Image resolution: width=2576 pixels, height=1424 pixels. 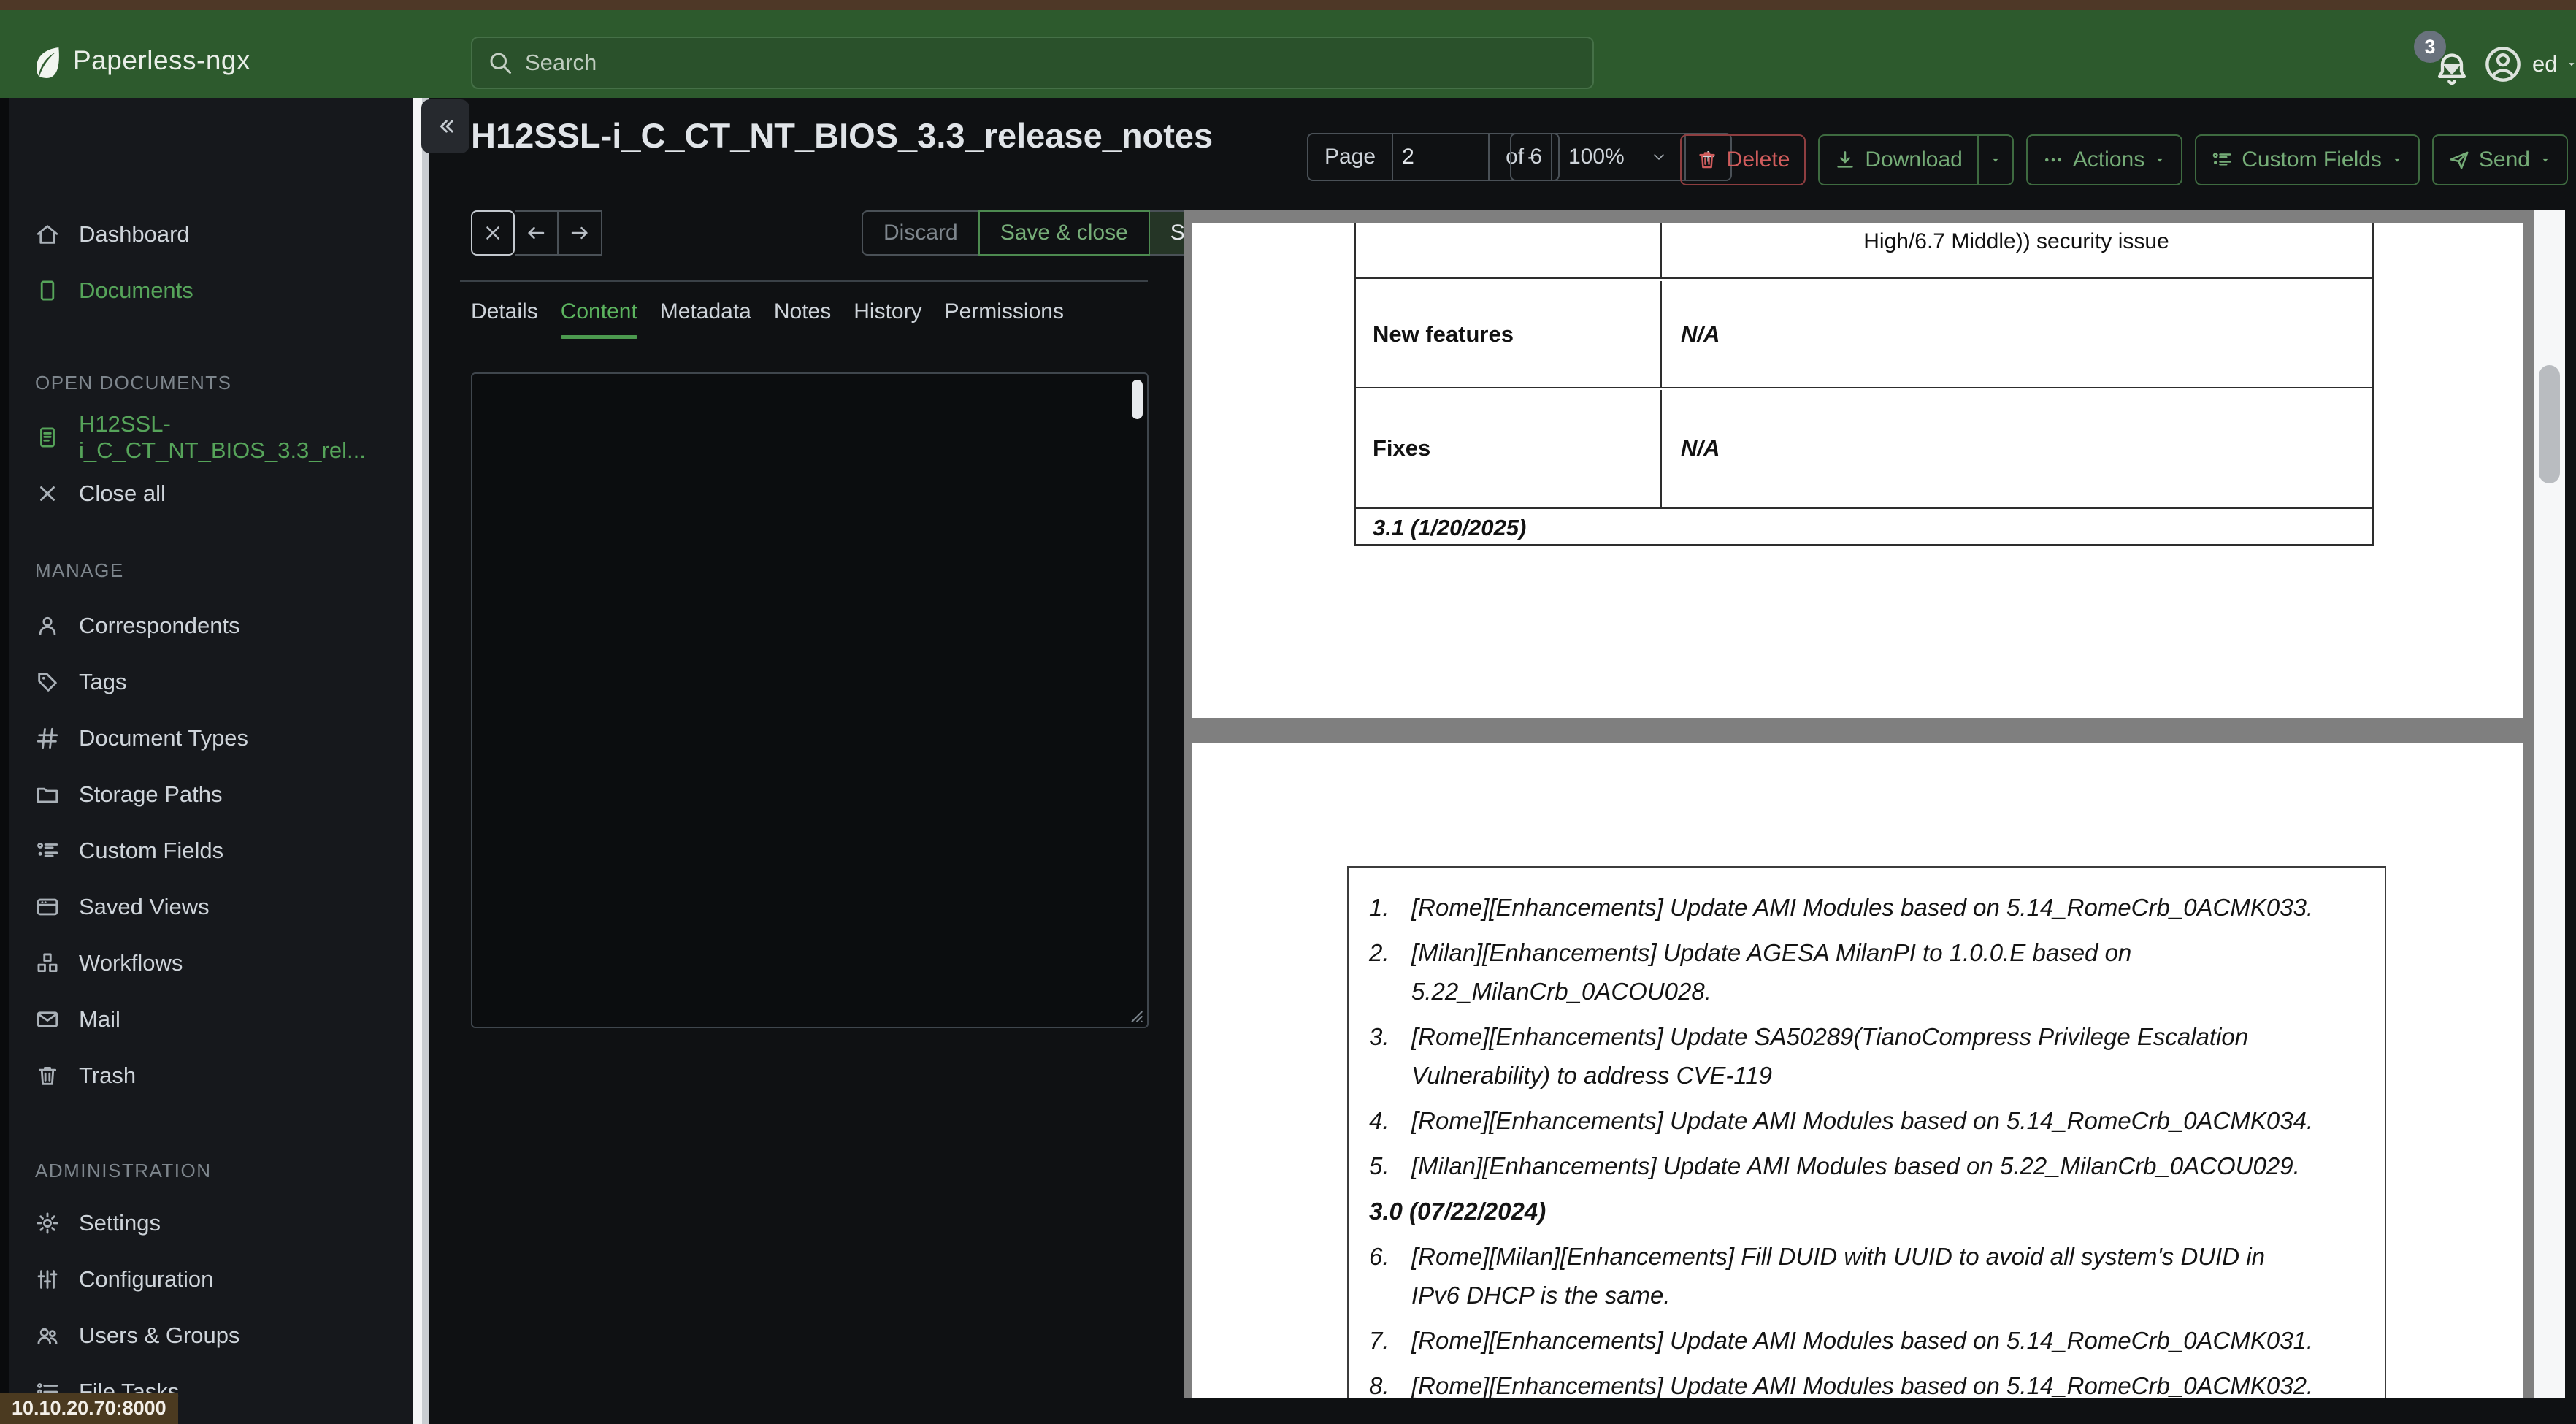 I want to click on tab-details: Details, so click(x=504, y=319).